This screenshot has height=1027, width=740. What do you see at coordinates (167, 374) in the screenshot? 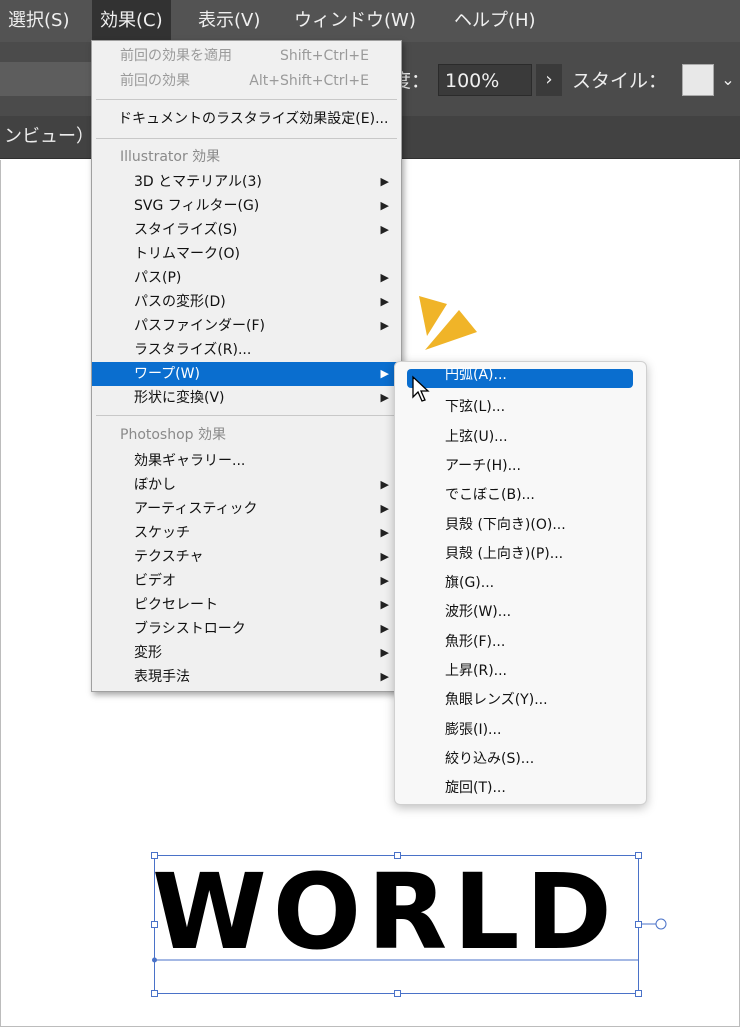
I see `menu-item-label: ワープ(W)` at bounding box center [167, 374].